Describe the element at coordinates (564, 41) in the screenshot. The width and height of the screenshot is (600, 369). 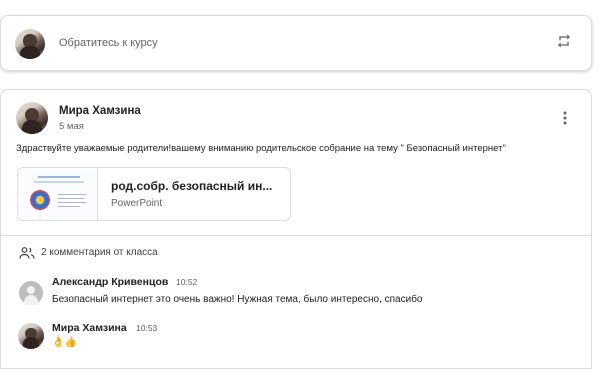
I see `repost-icon` at that location.